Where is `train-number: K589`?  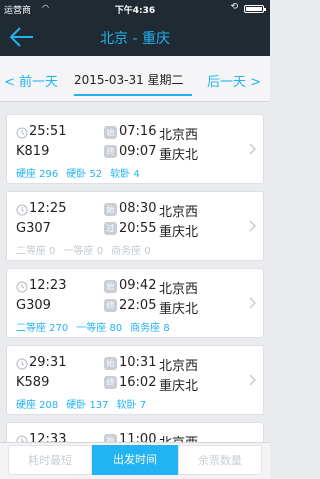
train-number: K589 is located at coordinates (33, 382).